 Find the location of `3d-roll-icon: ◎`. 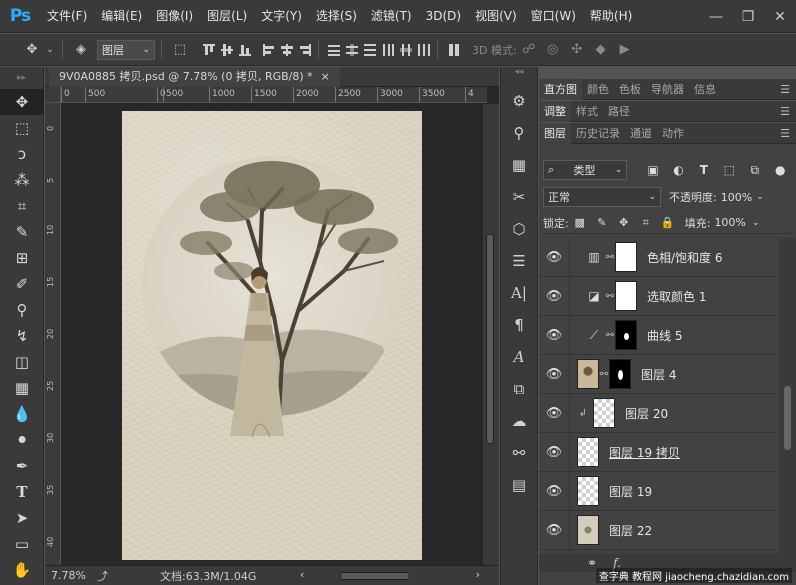

3d-roll-icon: ◎ is located at coordinates (553, 50).